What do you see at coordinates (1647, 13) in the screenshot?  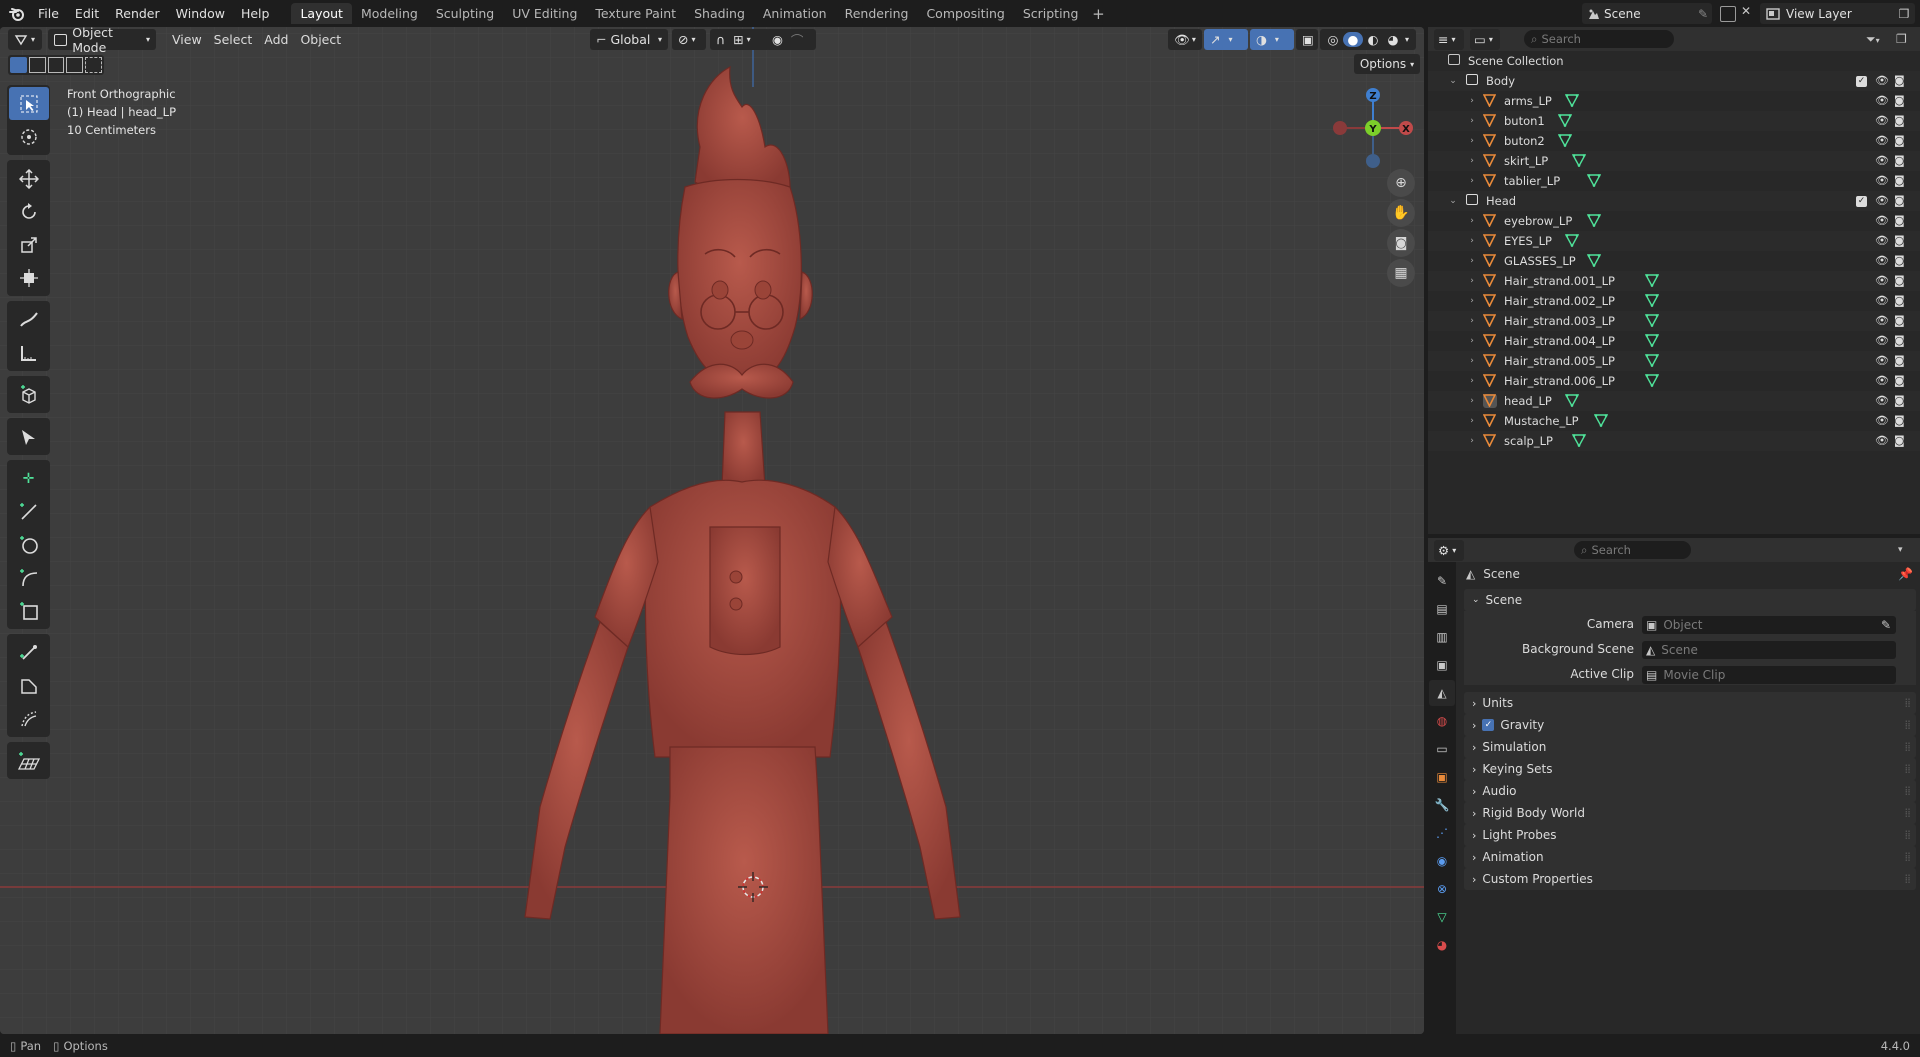 I see `scene-selector: Scene ✎` at bounding box center [1647, 13].